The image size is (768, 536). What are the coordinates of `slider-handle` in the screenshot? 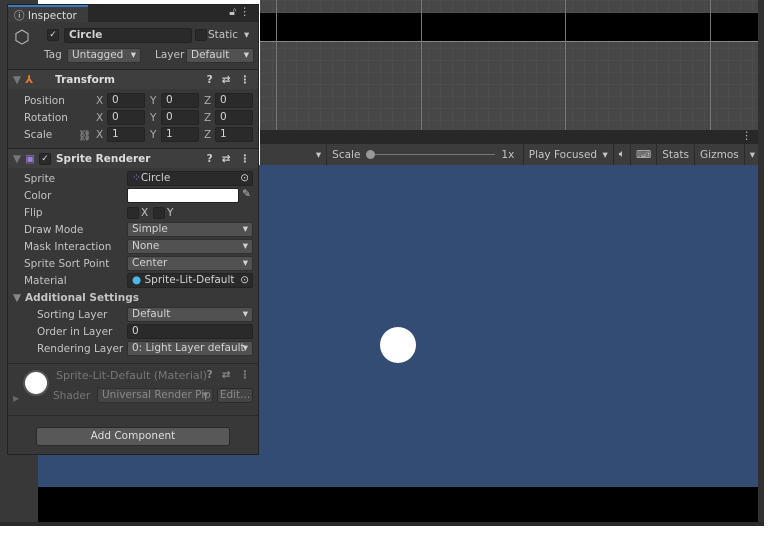 It's located at (371, 154).